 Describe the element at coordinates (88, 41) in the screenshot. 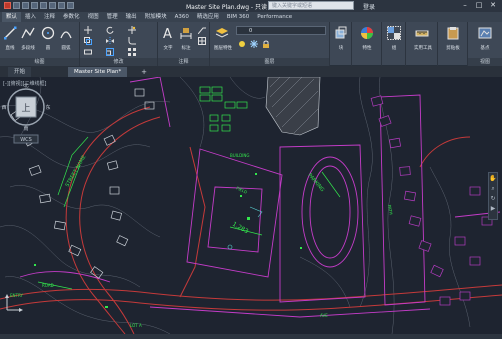

I see `copy-icon` at that location.